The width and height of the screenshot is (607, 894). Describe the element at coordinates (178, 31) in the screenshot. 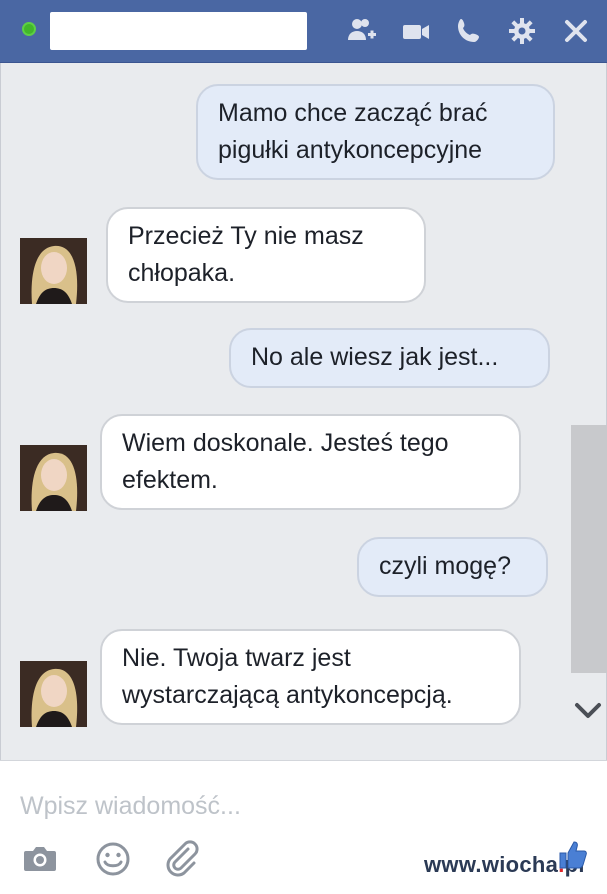

I see `contact-name-box` at that location.